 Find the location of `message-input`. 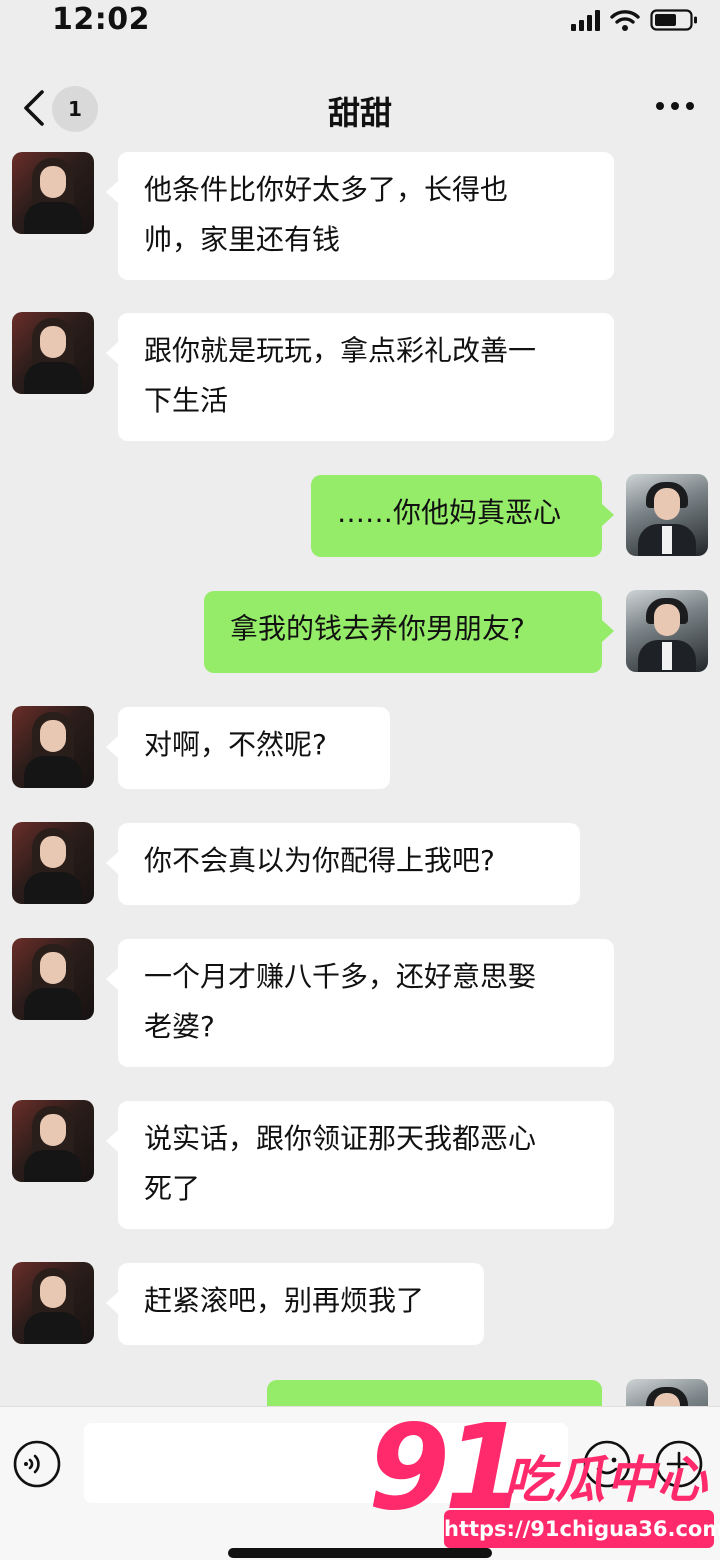

message-input is located at coordinates (326, 1463).